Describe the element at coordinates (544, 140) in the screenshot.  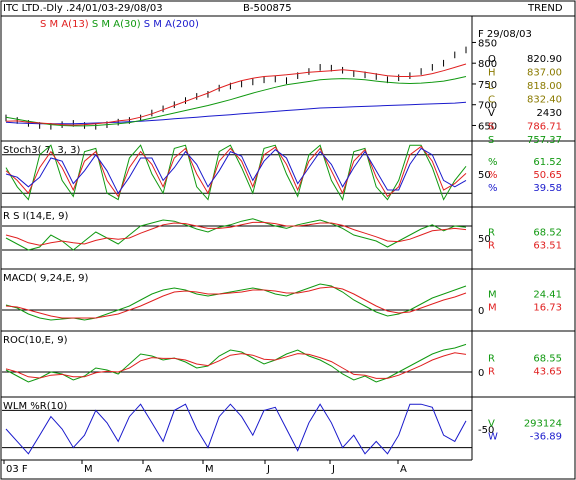
I see `readout-value: 757.37` at that location.